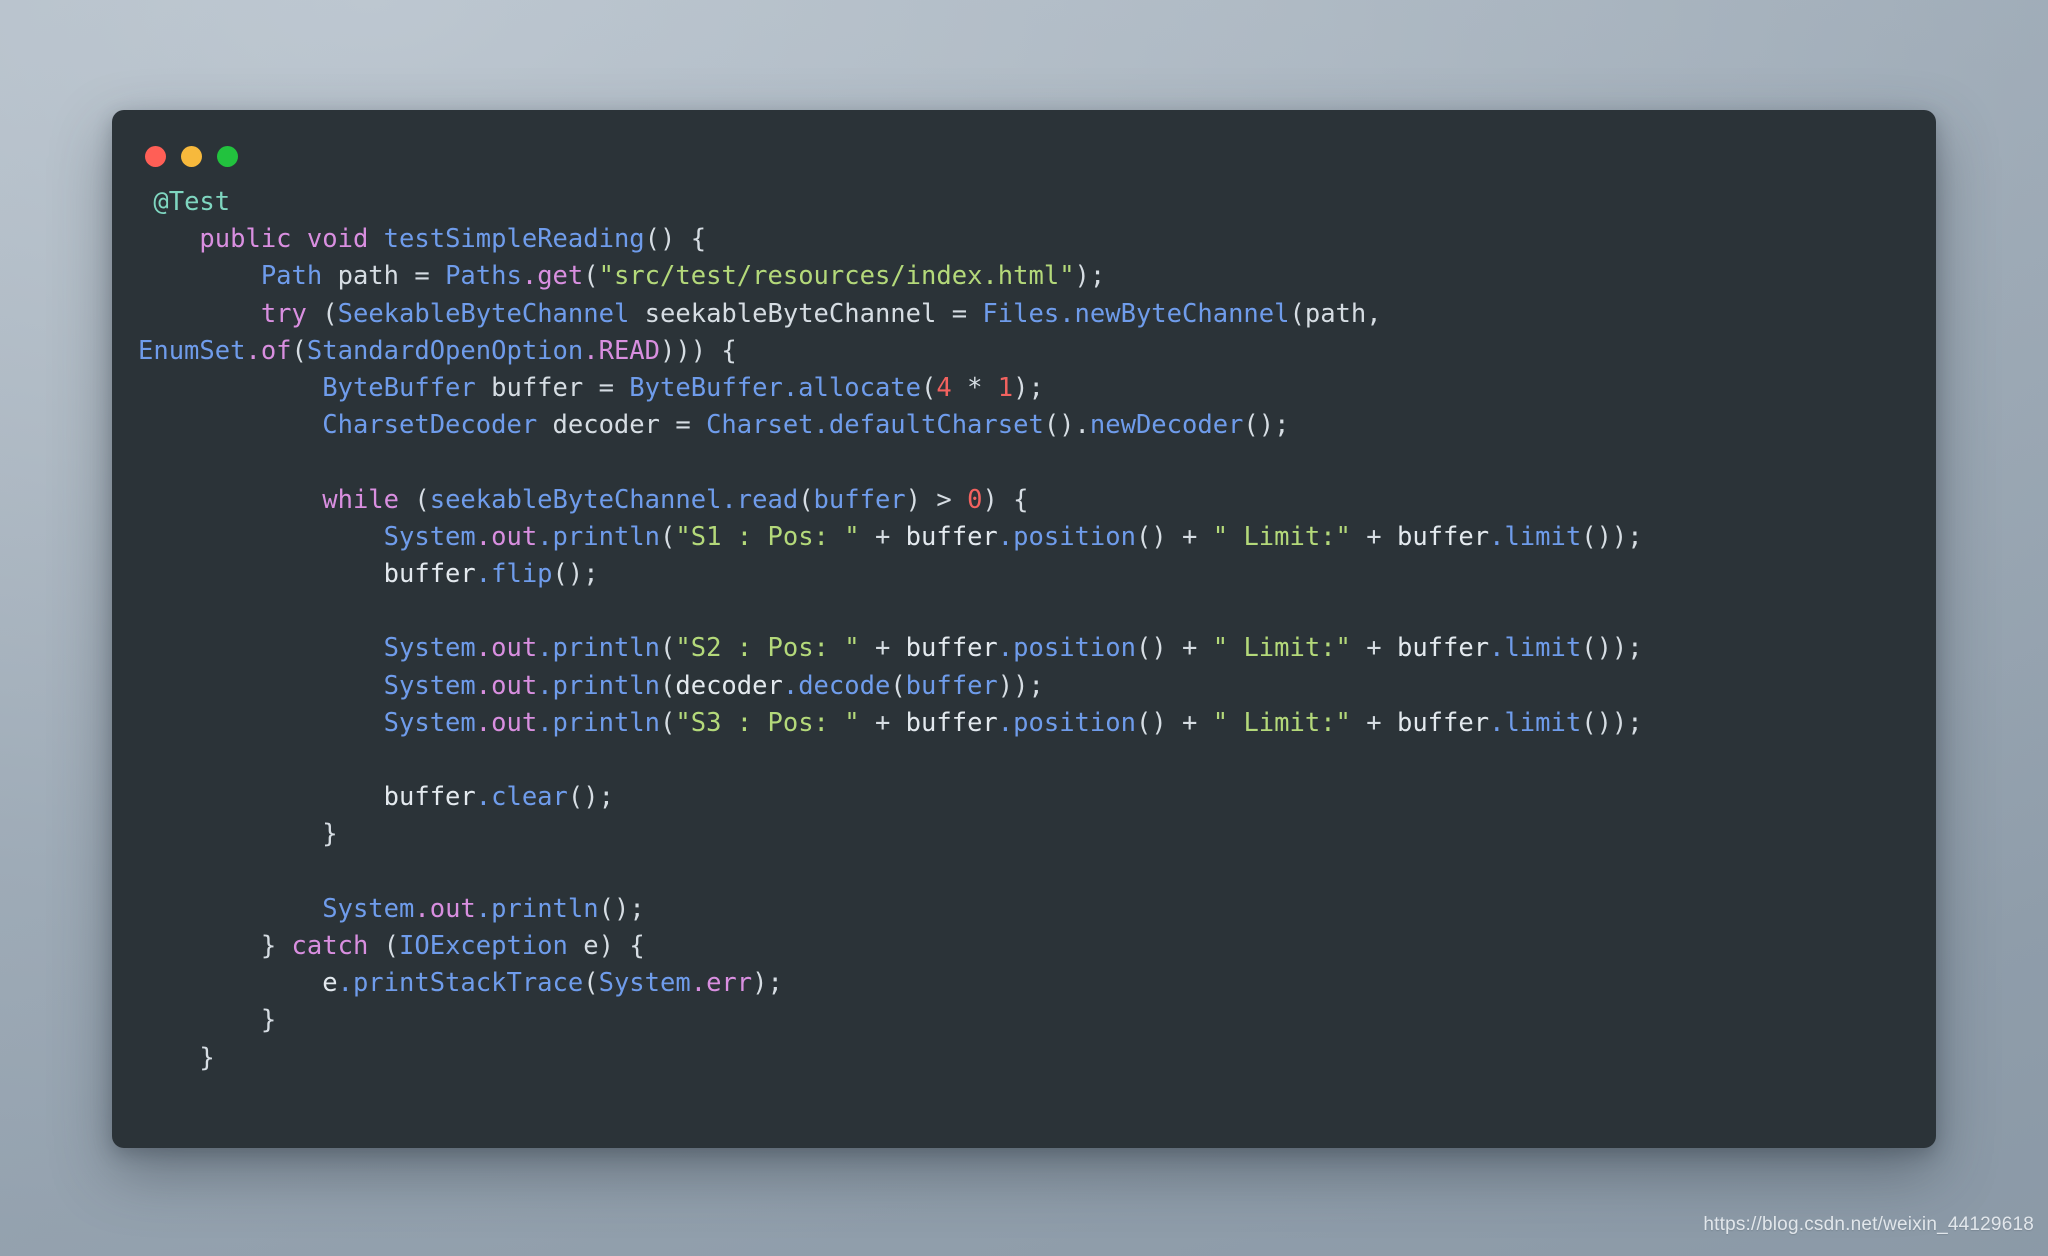 Image resolution: width=2048 pixels, height=1256 pixels. What do you see at coordinates (460, 983) in the screenshot?
I see `code-token: .printStackTrace` at bounding box center [460, 983].